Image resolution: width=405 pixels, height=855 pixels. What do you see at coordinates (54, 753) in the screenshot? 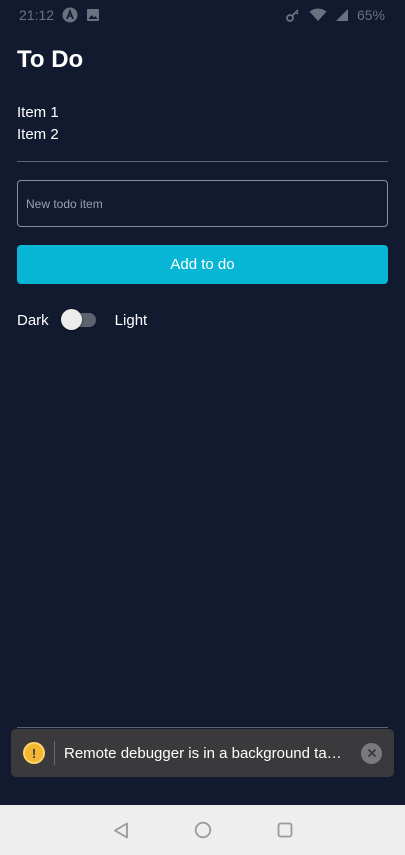
I see `snackbar-separator` at bounding box center [54, 753].